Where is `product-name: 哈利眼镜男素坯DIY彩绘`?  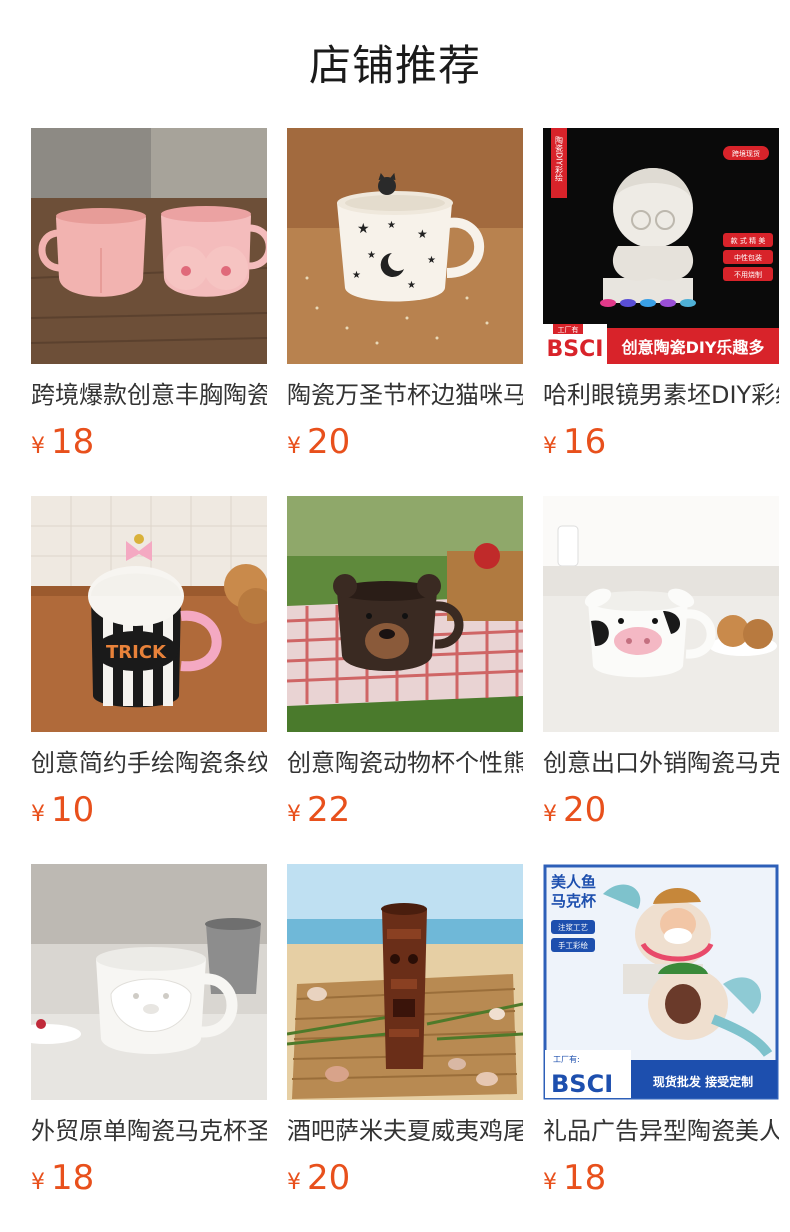 product-name: 哈利眼镜男素坯DIY彩绘 is located at coordinates (661, 395).